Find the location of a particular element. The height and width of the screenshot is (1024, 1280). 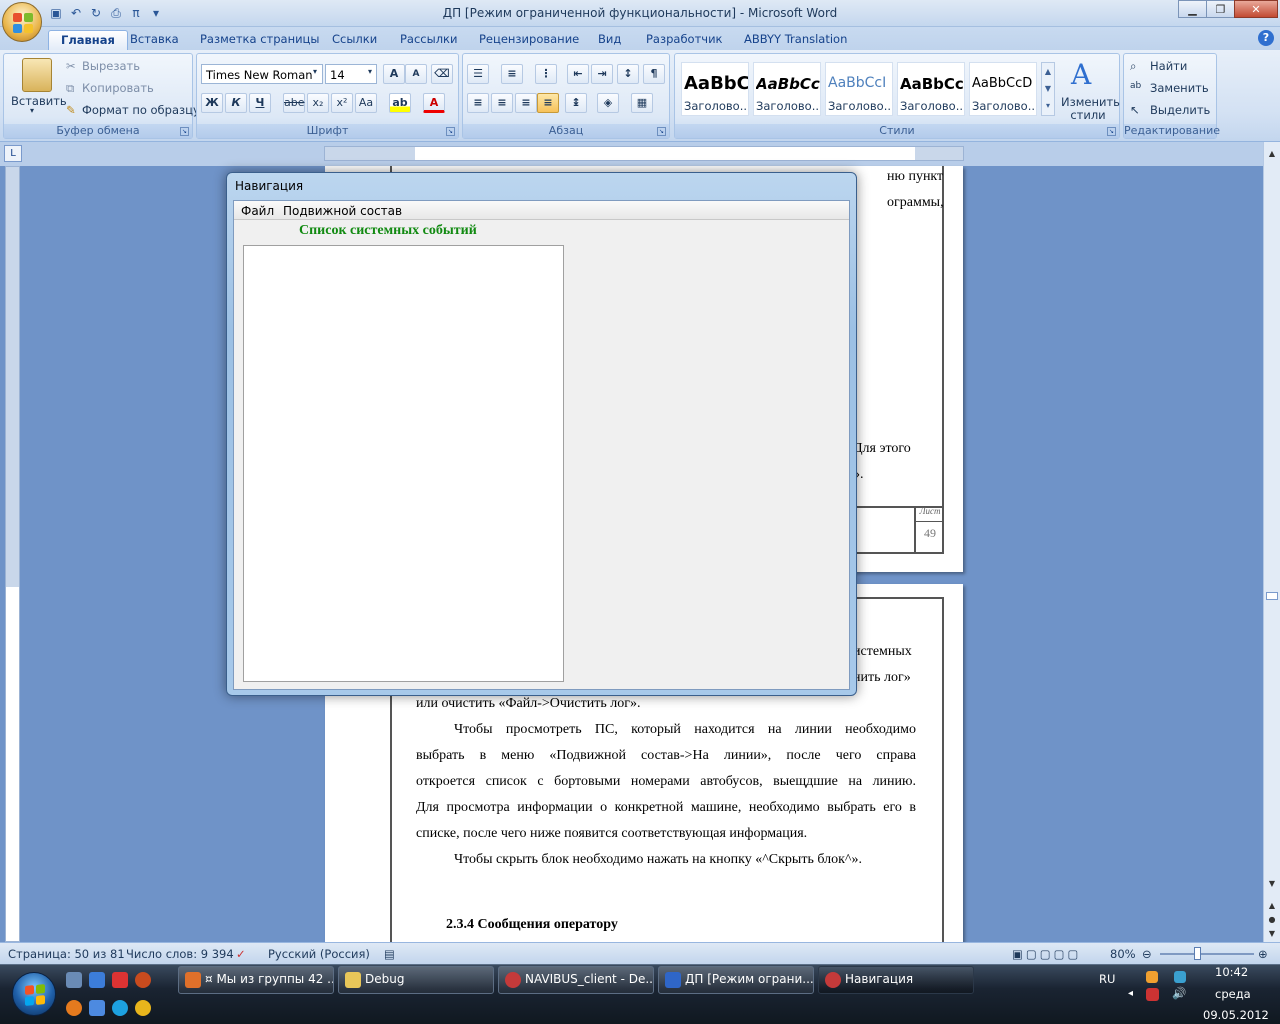

select-button: Выделить is located at coordinates (1180, 110).